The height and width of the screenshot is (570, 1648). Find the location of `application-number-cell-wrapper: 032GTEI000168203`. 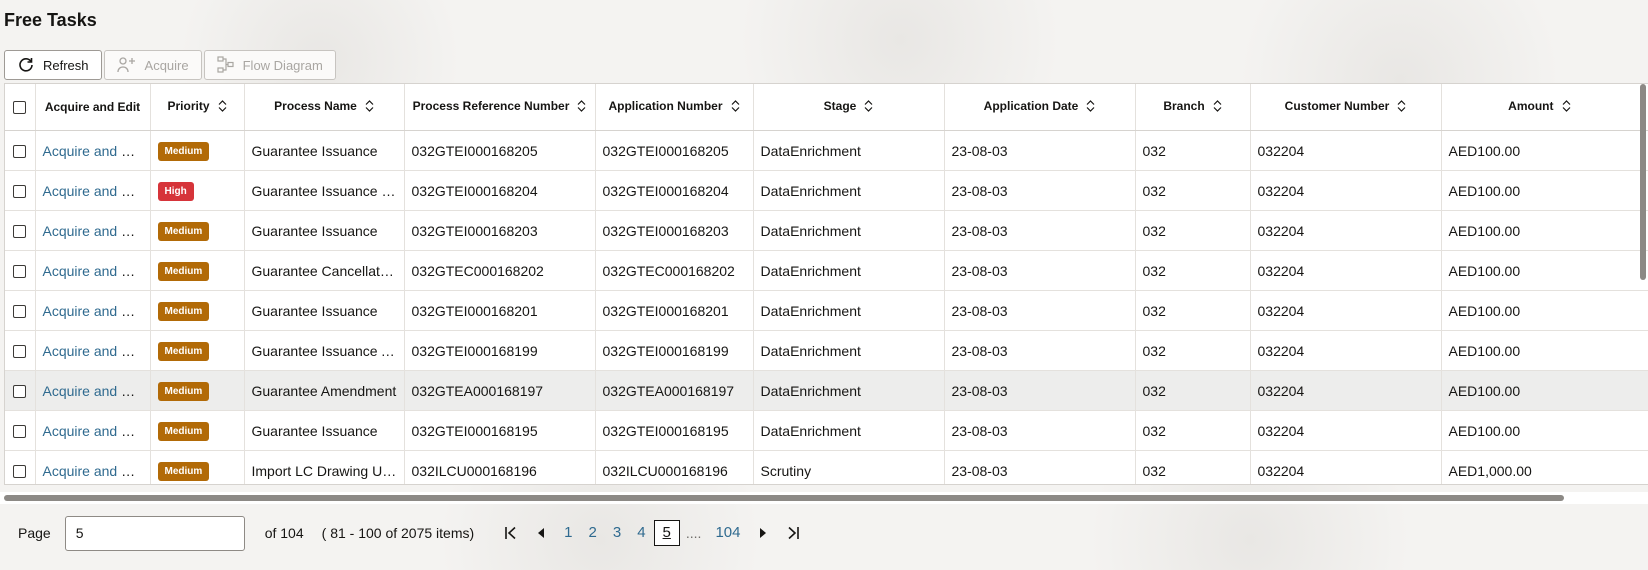

application-number-cell-wrapper: 032GTEI000168203 is located at coordinates (674, 230).